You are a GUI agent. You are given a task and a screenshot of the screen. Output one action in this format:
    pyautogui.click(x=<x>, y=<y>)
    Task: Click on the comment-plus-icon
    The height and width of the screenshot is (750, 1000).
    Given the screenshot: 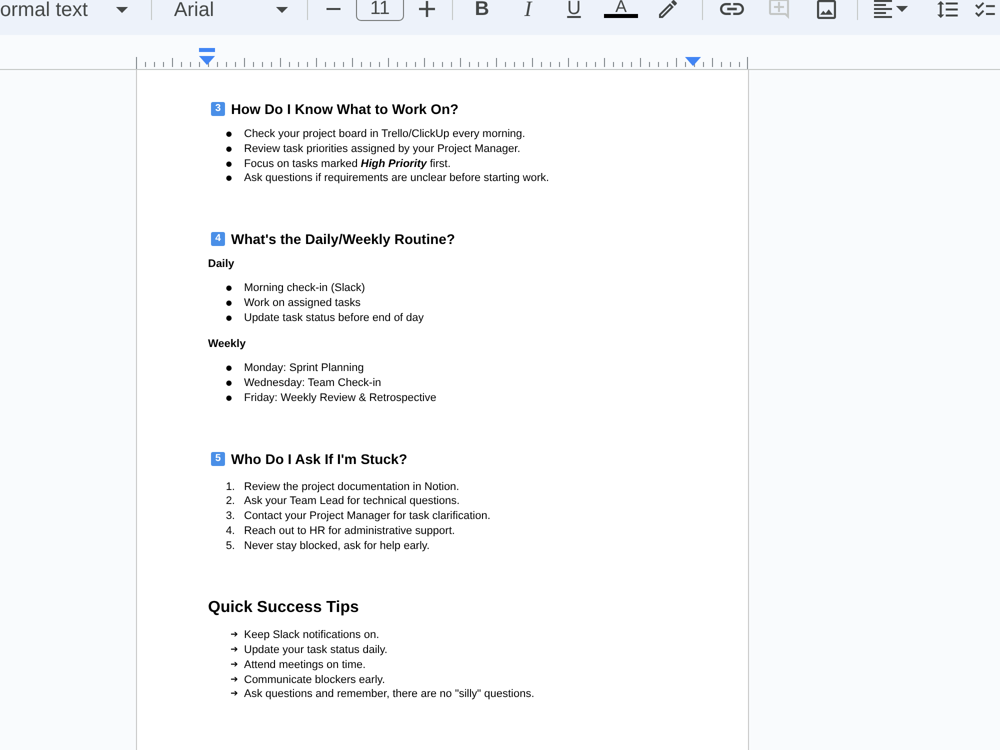 What is the action you would take?
    pyautogui.click(x=779, y=9)
    